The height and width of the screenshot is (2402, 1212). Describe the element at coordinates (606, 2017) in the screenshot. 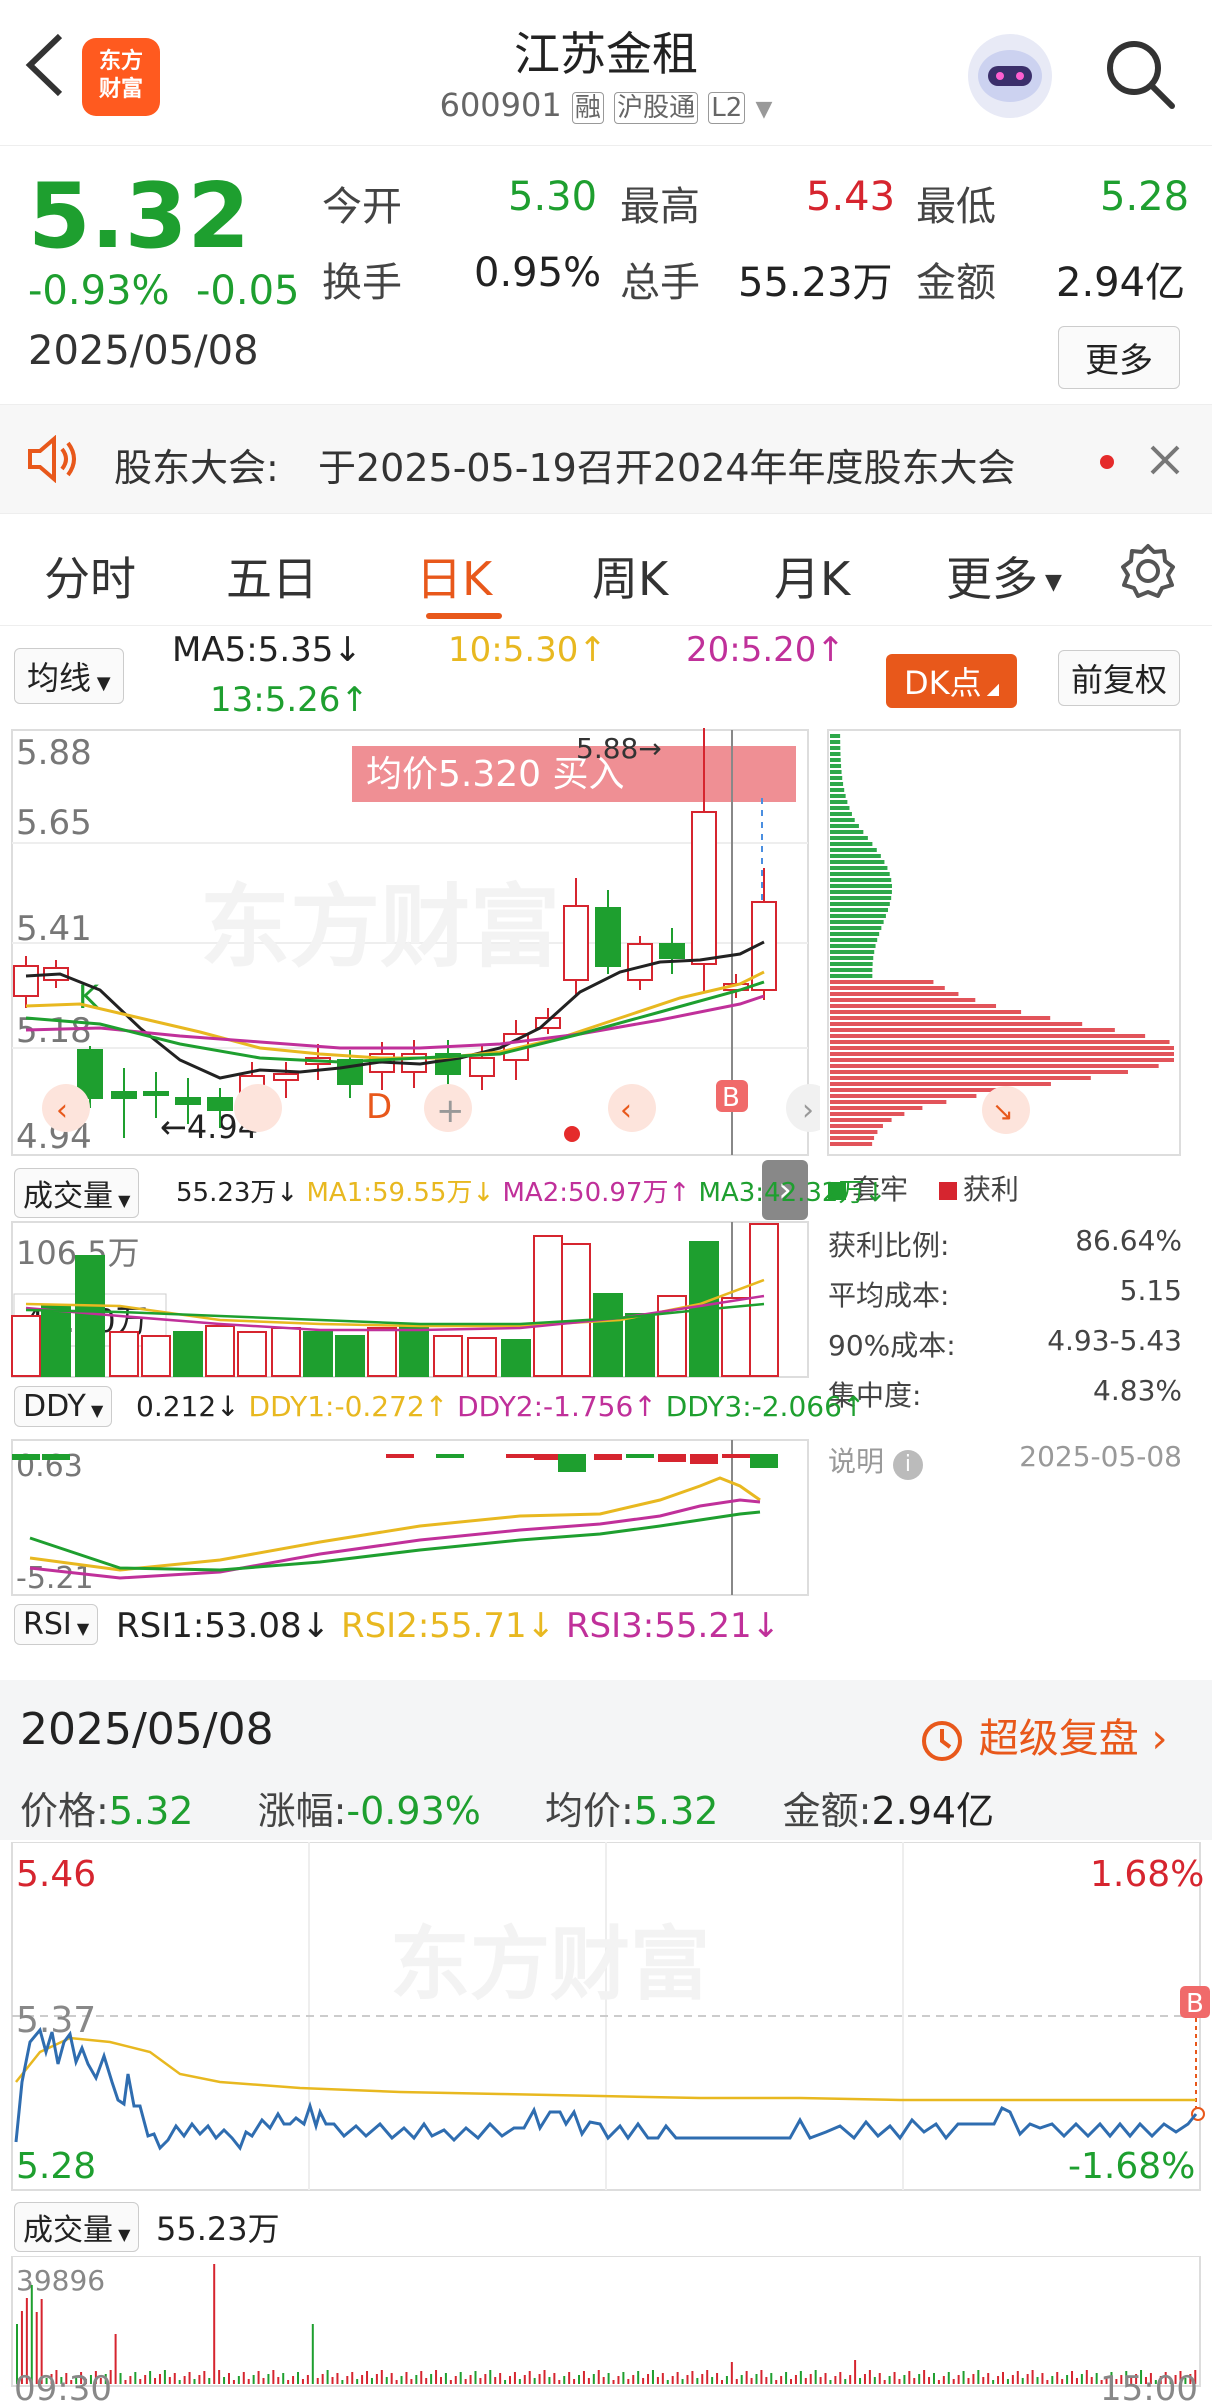

I see `intraday-price-chart: 东方财富 5.46 1.68% 5.37 5.28 -1.68% B` at that location.